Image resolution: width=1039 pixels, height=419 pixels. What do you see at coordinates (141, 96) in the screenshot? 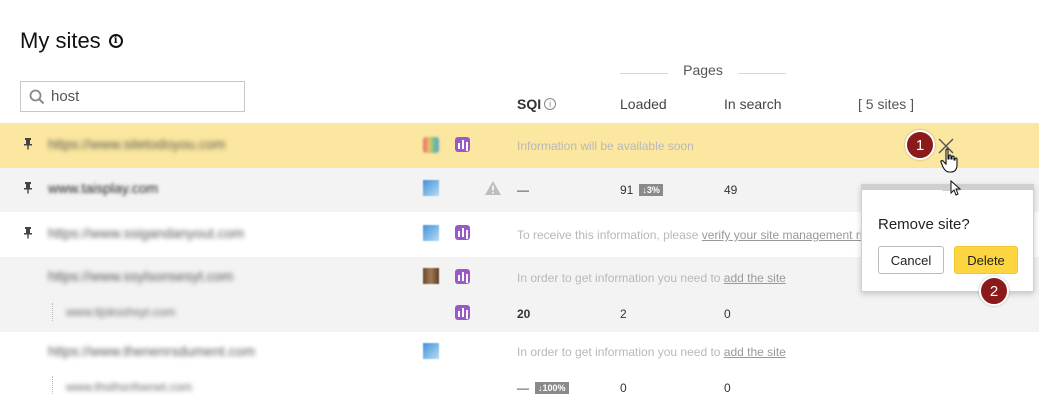
I see `search-input` at bounding box center [141, 96].